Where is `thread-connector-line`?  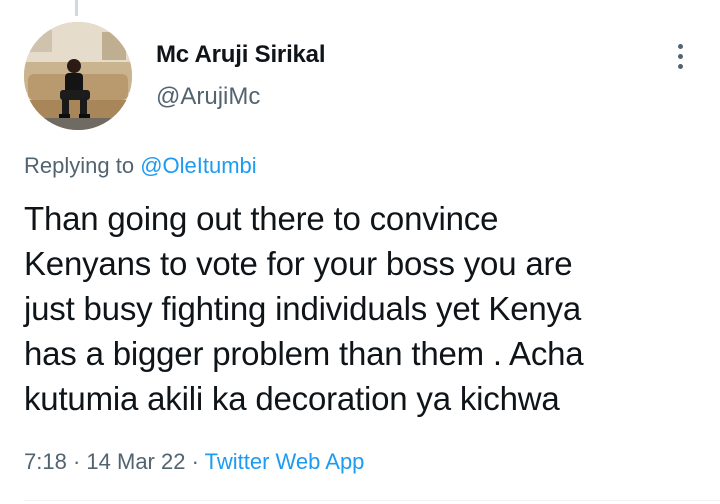 thread-connector-line is located at coordinates (76, 8).